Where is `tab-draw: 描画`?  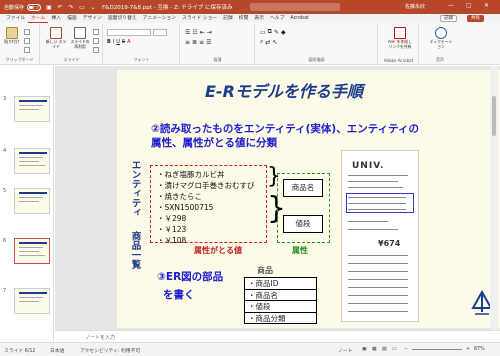
tab-draw: 描画 is located at coordinates (72, 18).